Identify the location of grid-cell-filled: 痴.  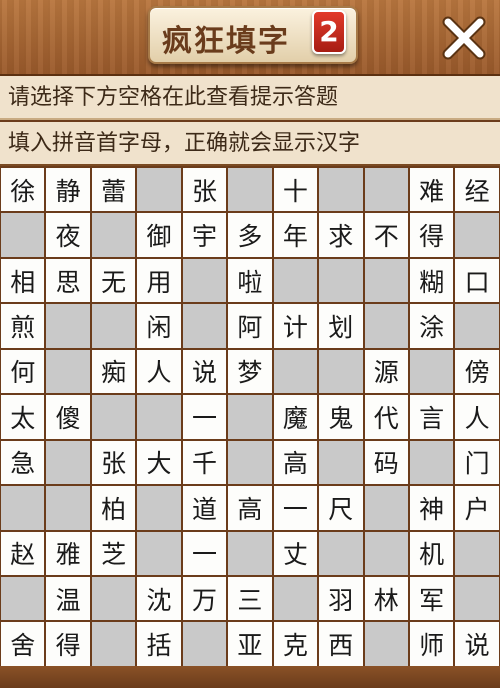
(113, 371).